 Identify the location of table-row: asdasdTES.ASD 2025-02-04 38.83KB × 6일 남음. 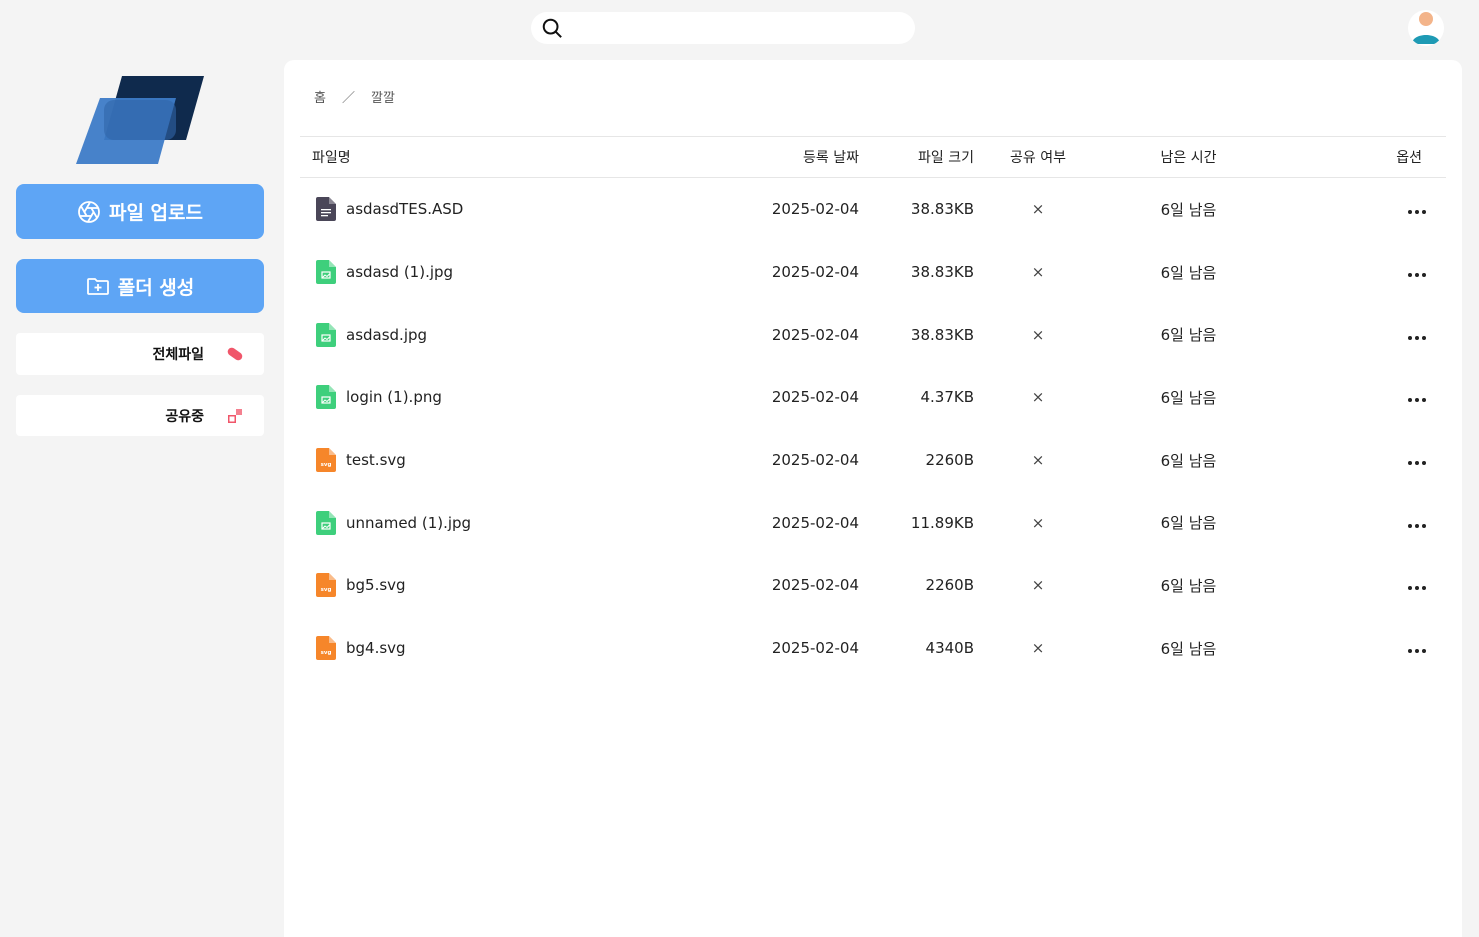
(873, 209).